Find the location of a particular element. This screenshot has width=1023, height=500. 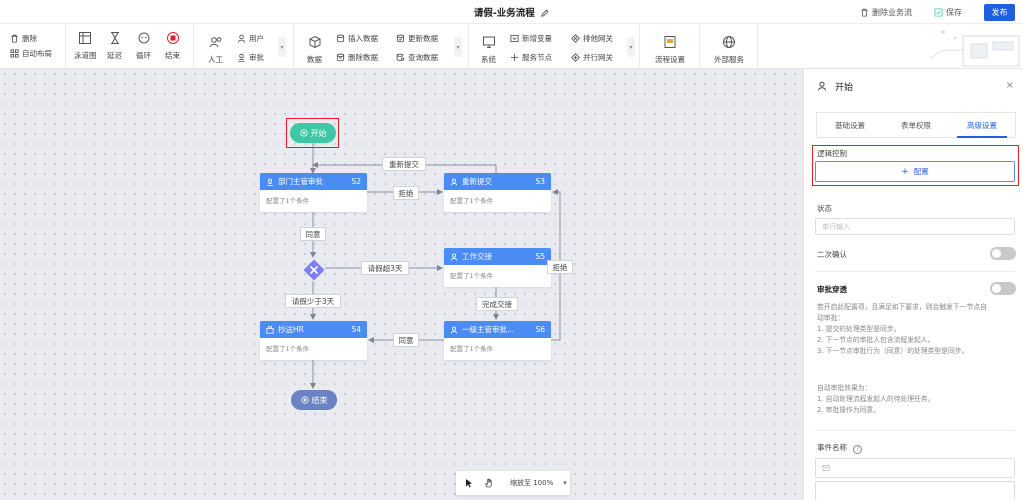

stop-icon is located at coordinates (172, 38).